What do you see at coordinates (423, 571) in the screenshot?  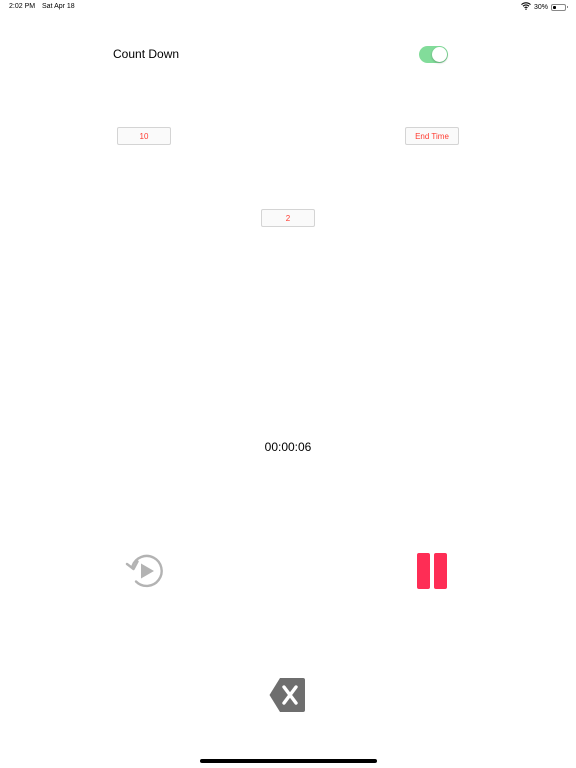 I see `pause-bar-left` at bounding box center [423, 571].